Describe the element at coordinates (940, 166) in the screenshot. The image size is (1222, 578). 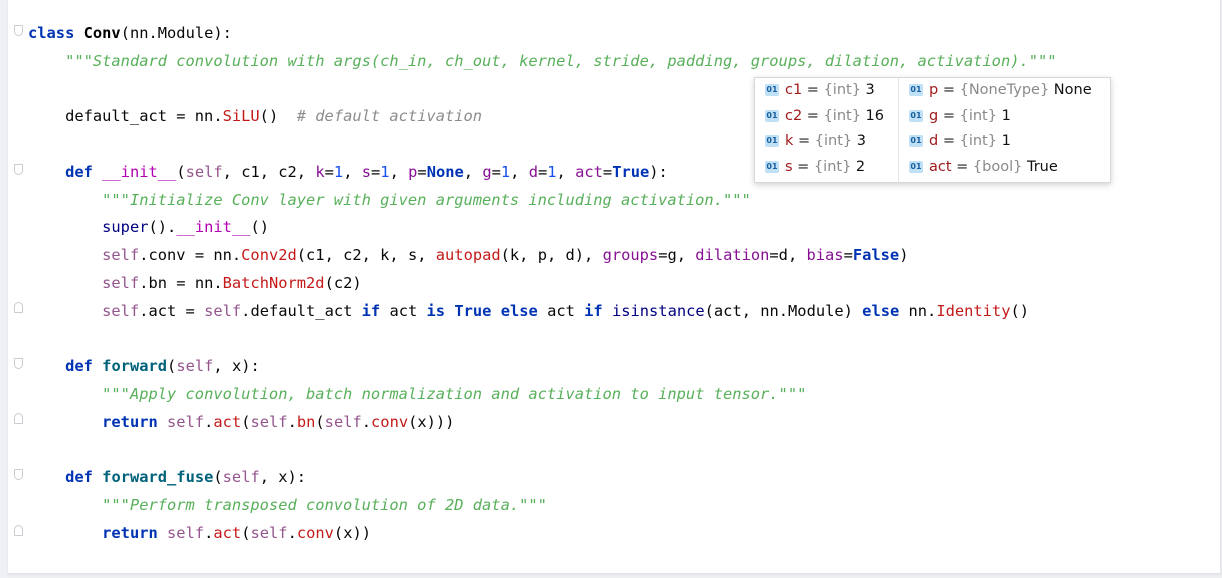
I see `variable-name: act` at that location.